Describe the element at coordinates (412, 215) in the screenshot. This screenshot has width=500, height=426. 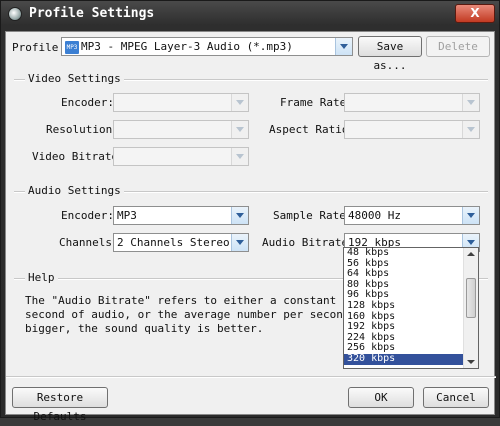
I see `sample-rate-select: 48000 Hz` at that location.